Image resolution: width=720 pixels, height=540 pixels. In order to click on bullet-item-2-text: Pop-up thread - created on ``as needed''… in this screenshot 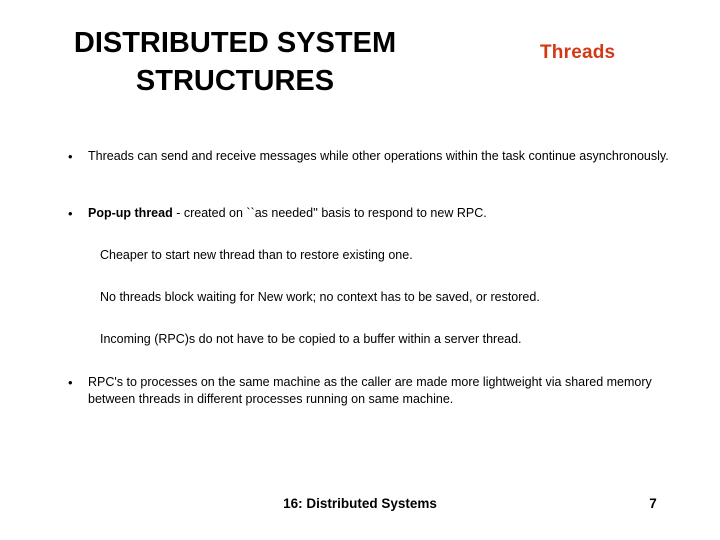, I will do `click(389, 213)`.